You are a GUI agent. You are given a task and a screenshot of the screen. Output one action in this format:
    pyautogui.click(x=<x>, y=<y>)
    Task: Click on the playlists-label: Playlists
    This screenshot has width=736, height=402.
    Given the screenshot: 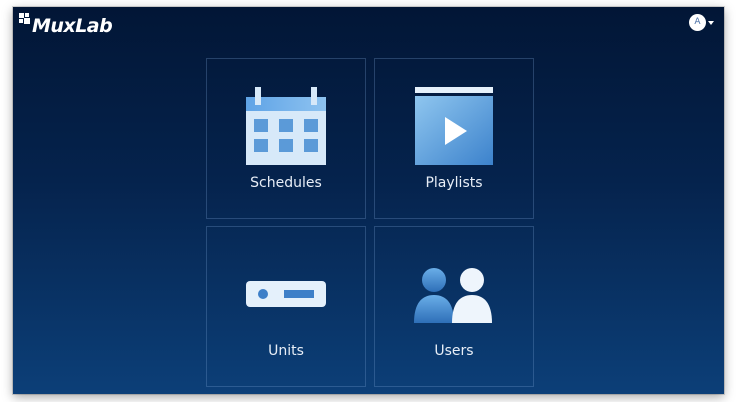 What is the action you would take?
    pyautogui.click(x=454, y=183)
    